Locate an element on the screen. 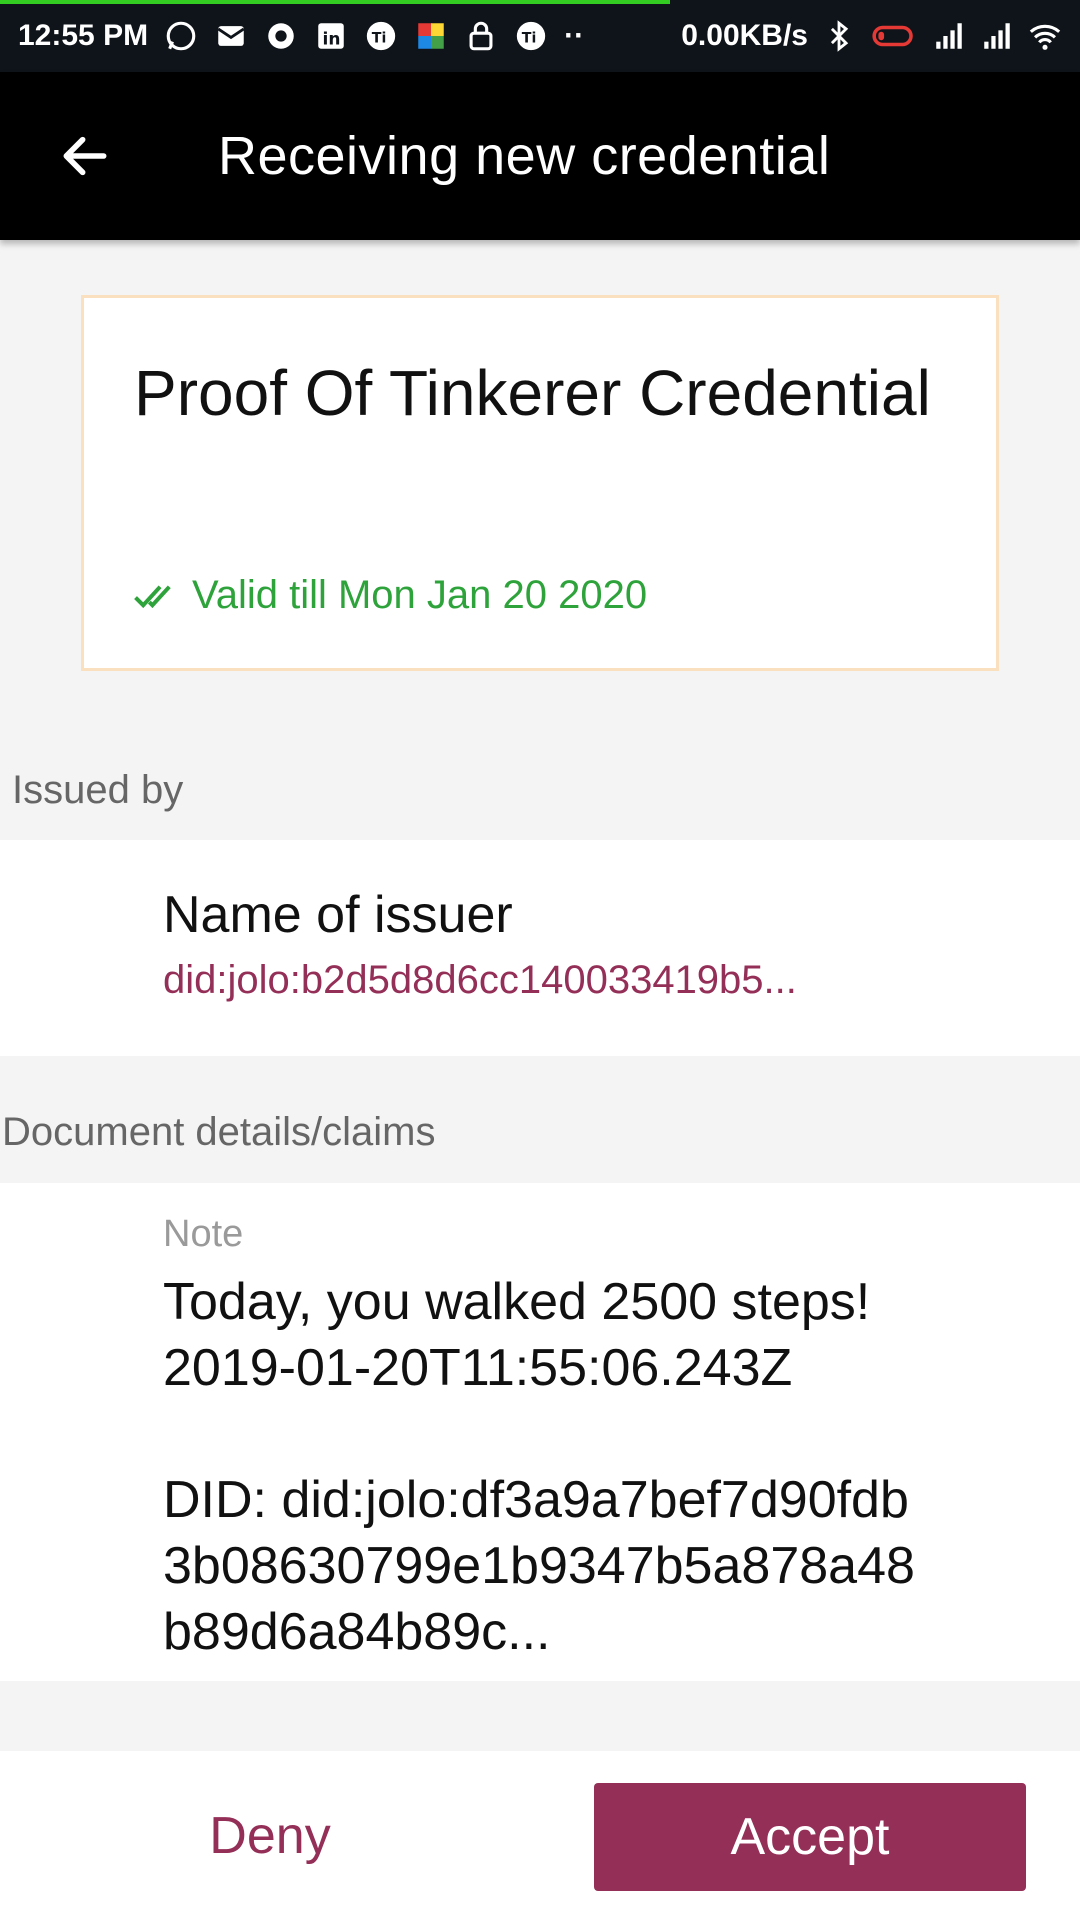  validity-text: Valid till Mon Jan 20 2020 is located at coordinates (420, 595).